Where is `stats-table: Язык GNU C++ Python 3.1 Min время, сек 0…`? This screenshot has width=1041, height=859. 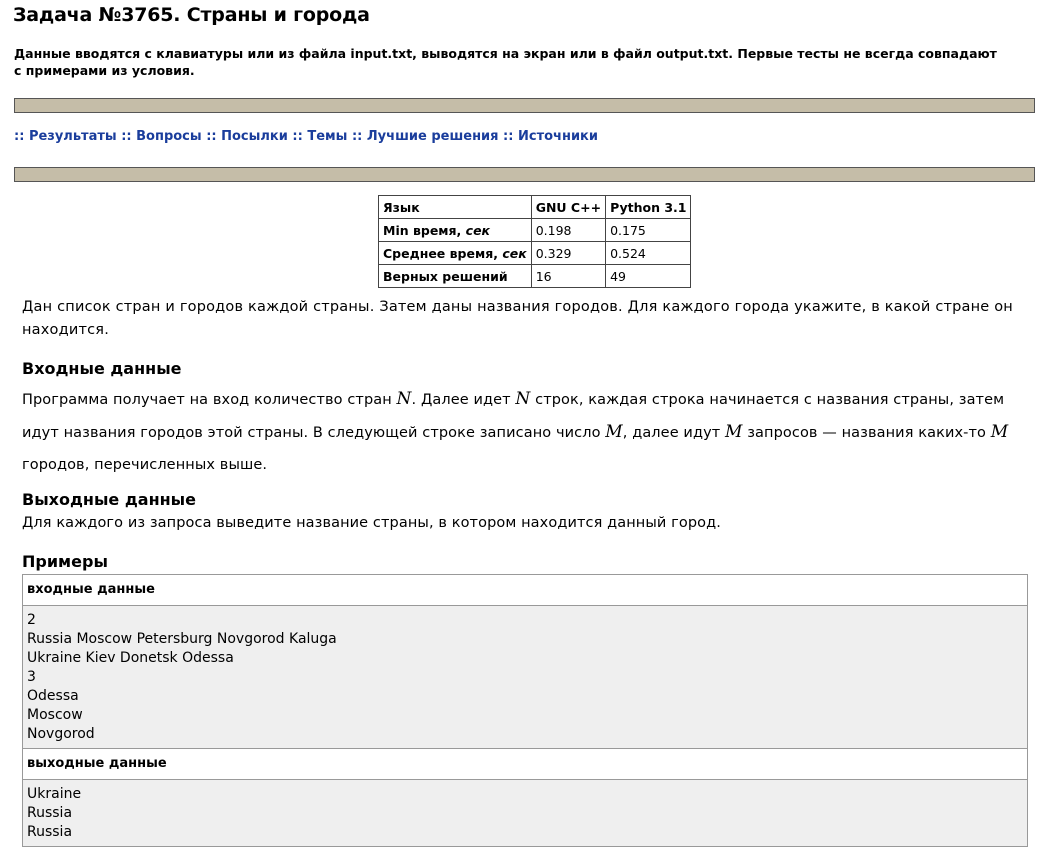 stats-table: Язык GNU C++ Python 3.1 Min время, сек 0… is located at coordinates (535, 241).